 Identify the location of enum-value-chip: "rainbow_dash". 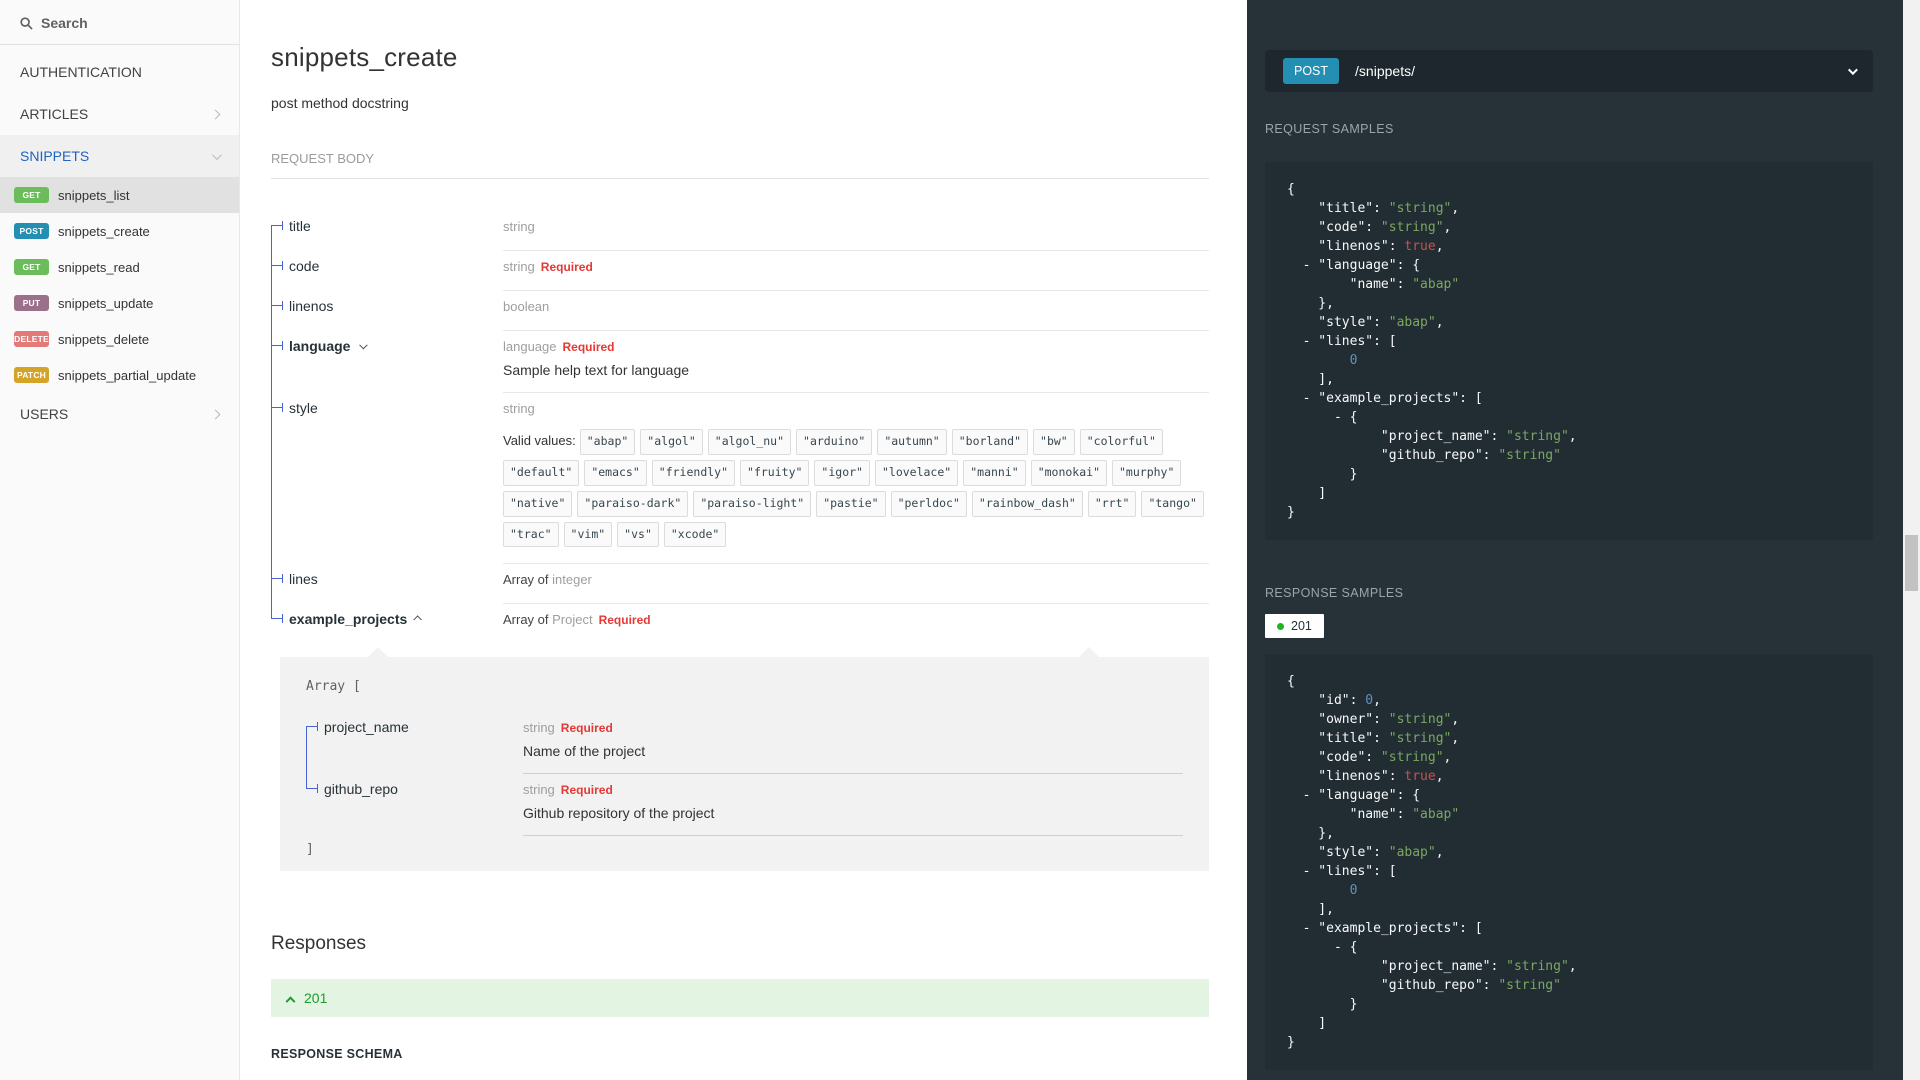
(1027, 503).